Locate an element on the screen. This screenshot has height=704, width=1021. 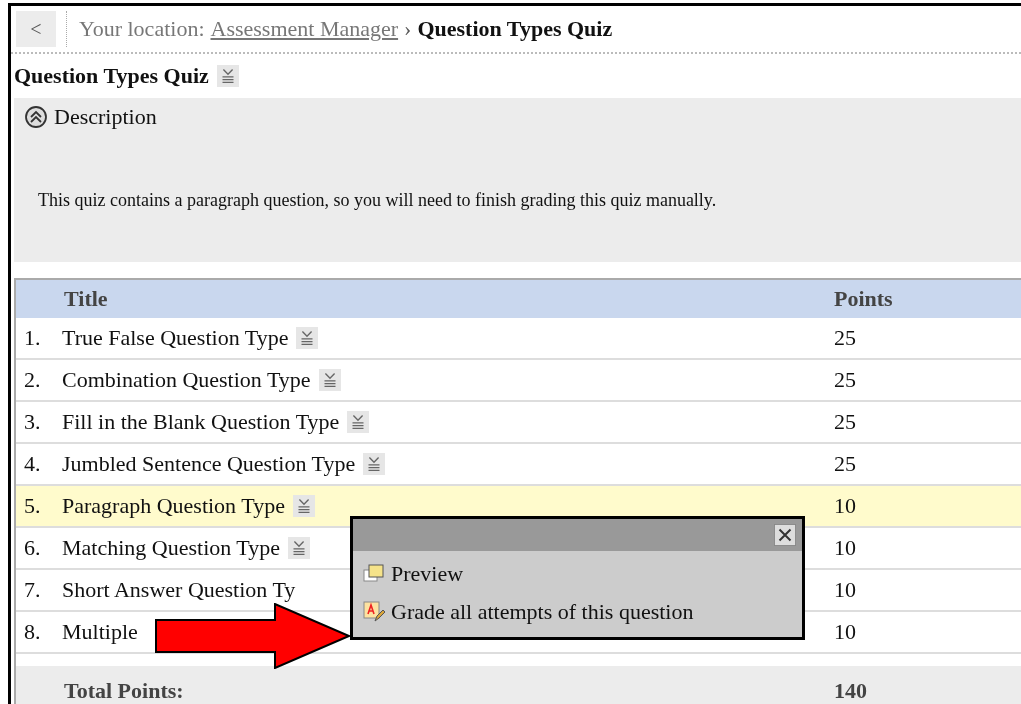
quiz-title: Question Types Quiz is located at coordinates (111, 76).